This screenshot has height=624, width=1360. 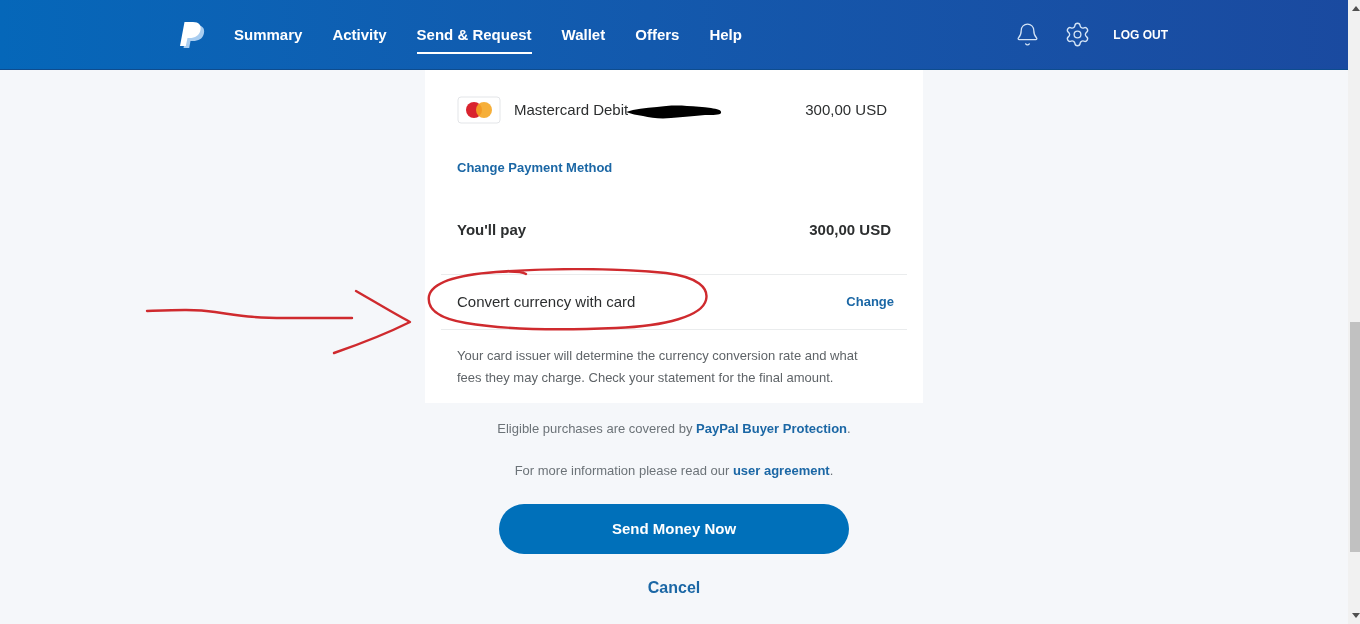 I want to click on conversion-label: Convert currency with card, so click(x=546, y=301).